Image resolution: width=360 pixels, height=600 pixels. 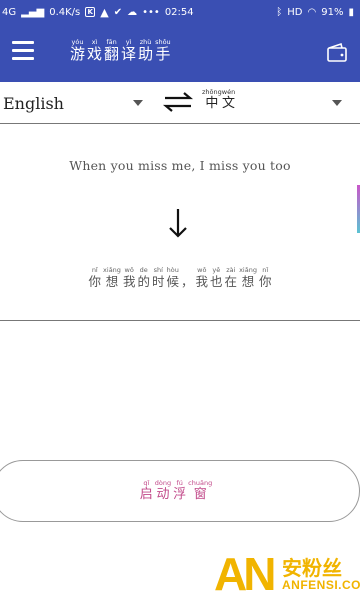 I want to click on down-arrow-icon, so click(x=178, y=223).